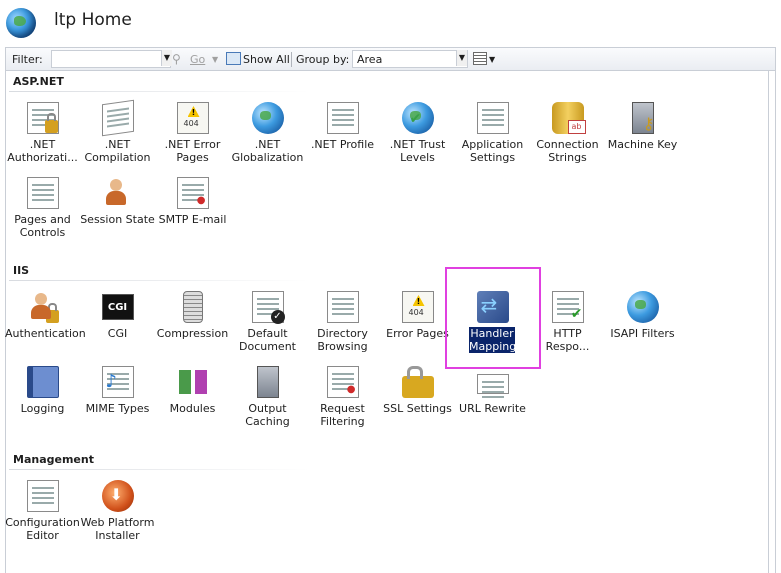 The width and height of the screenshot is (781, 573). Describe the element at coordinates (268, 307) in the screenshot. I see `default-document-icon` at that location.